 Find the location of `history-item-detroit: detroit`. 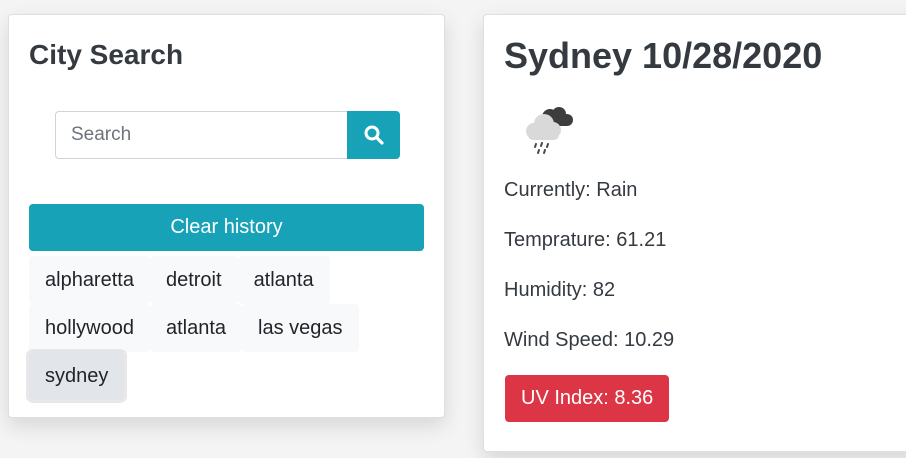

history-item-detroit: detroit is located at coordinates (193, 280).